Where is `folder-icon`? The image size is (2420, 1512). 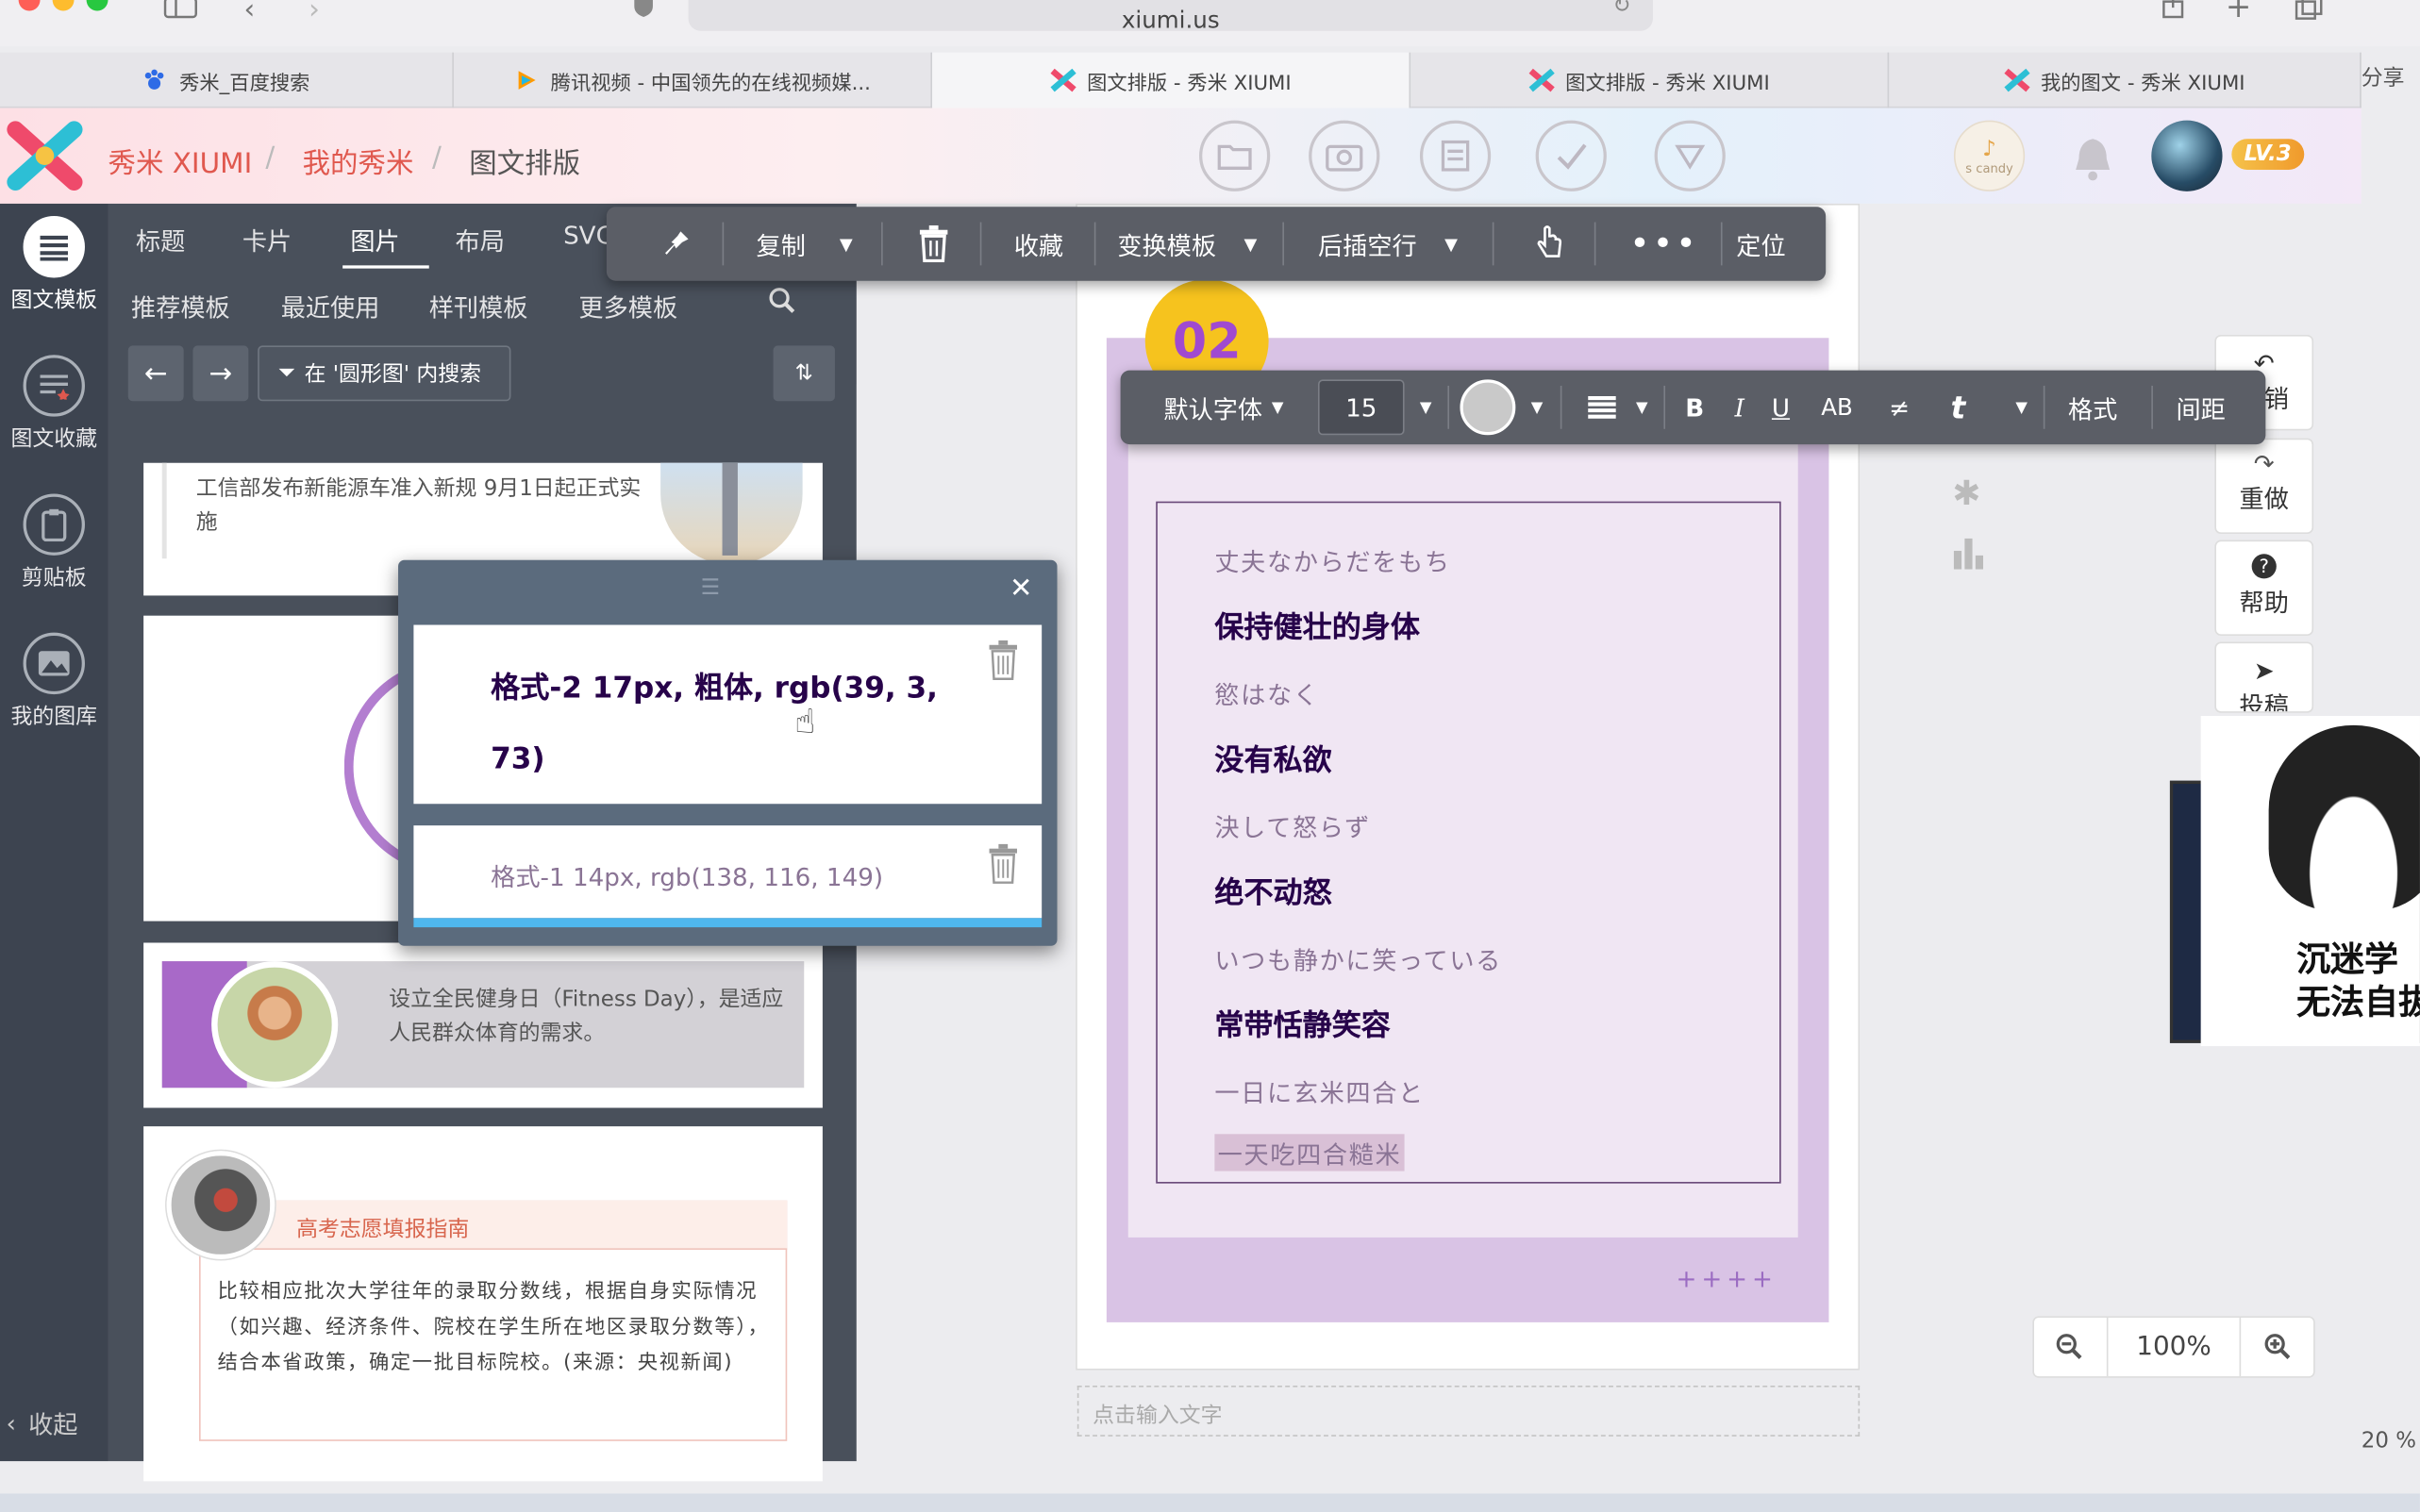 folder-icon is located at coordinates (1235, 155).